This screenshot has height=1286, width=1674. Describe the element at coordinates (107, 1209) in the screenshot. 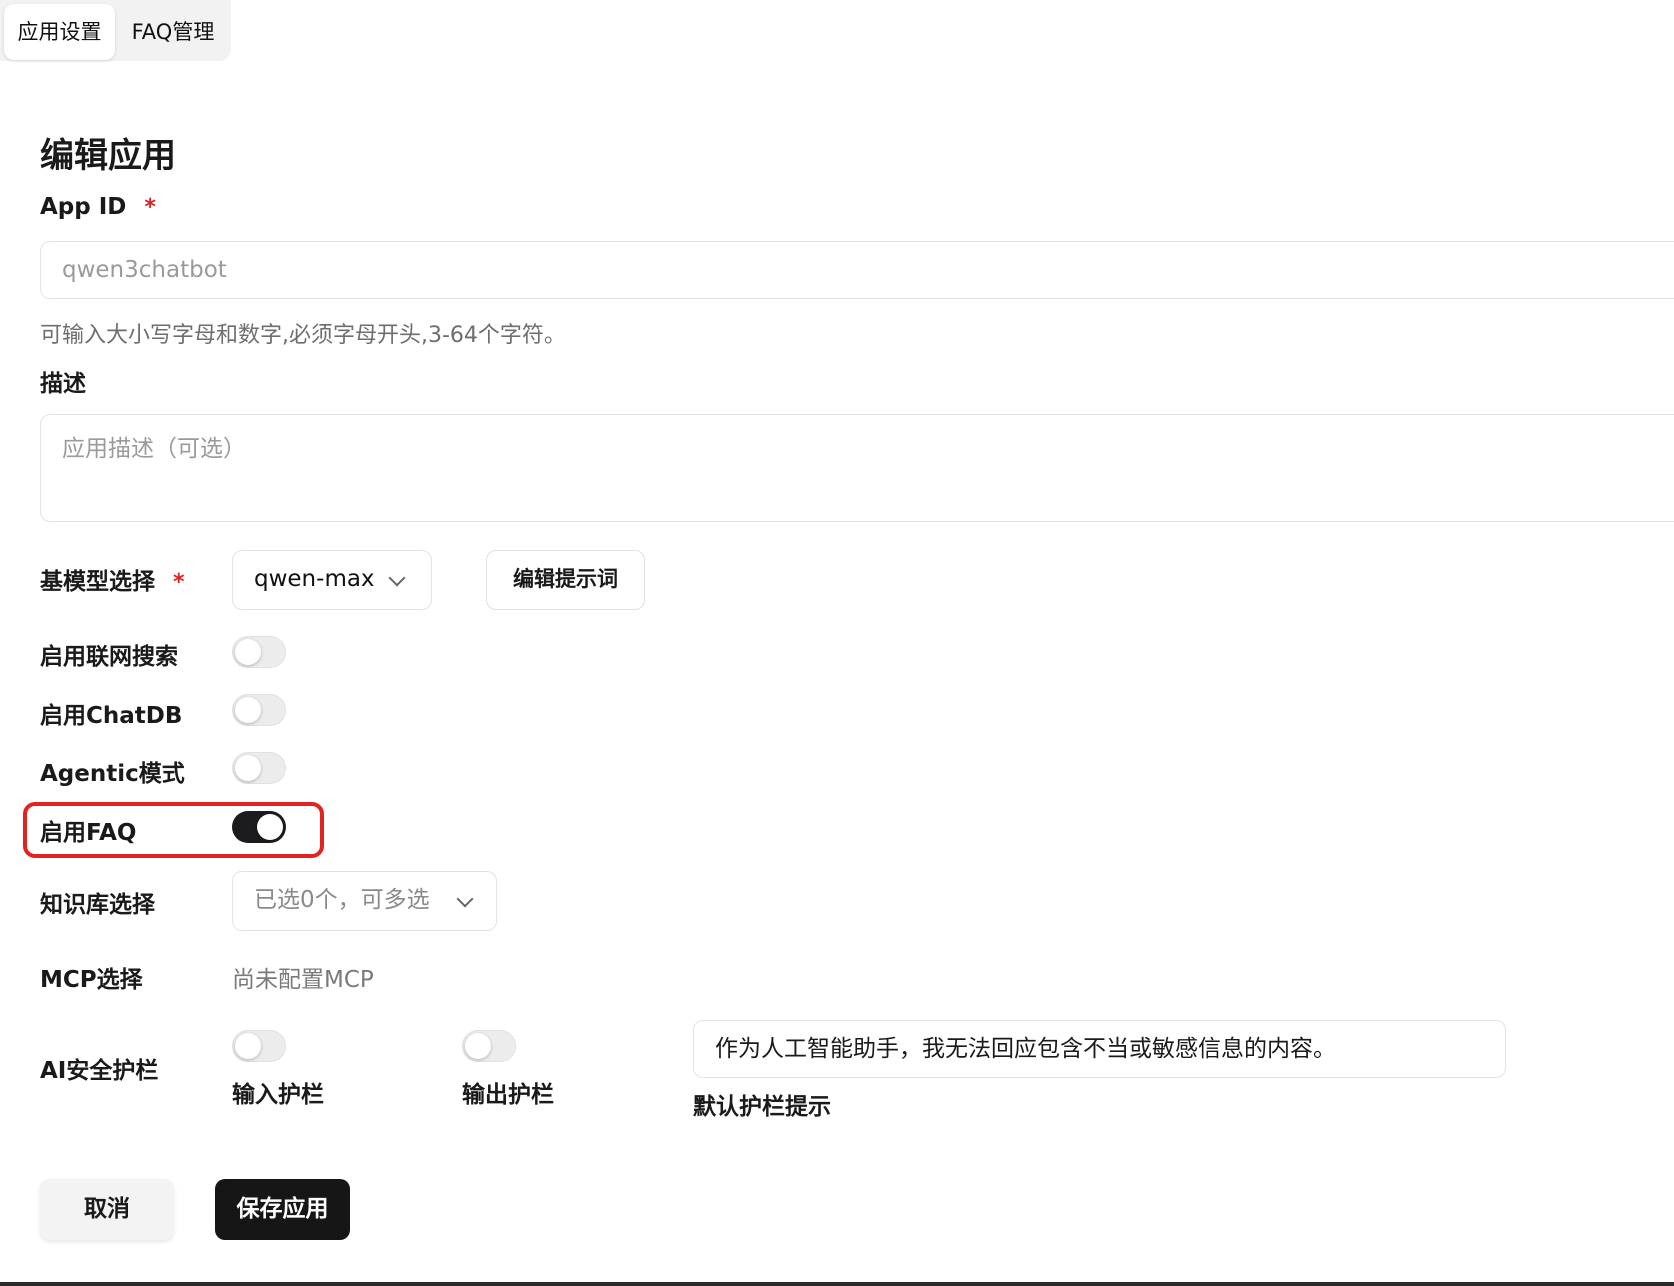

I see `cancel-button: 取消` at that location.